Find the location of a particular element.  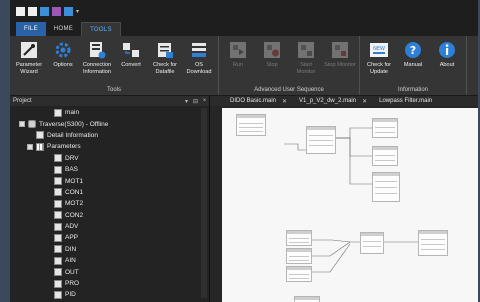

tree-node-label: PRO is located at coordinates (72, 284).